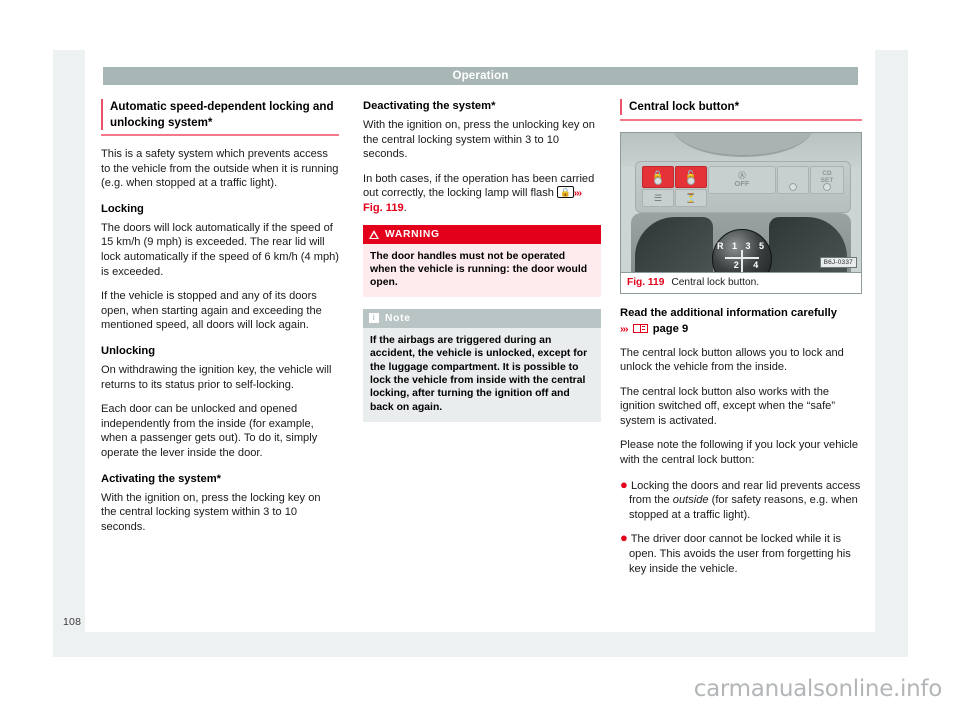 The height and width of the screenshot is (708, 960). What do you see at coordinates (72, 622) in the screenshot?
I see `page-number: 108` at bounding box center [72, 622].